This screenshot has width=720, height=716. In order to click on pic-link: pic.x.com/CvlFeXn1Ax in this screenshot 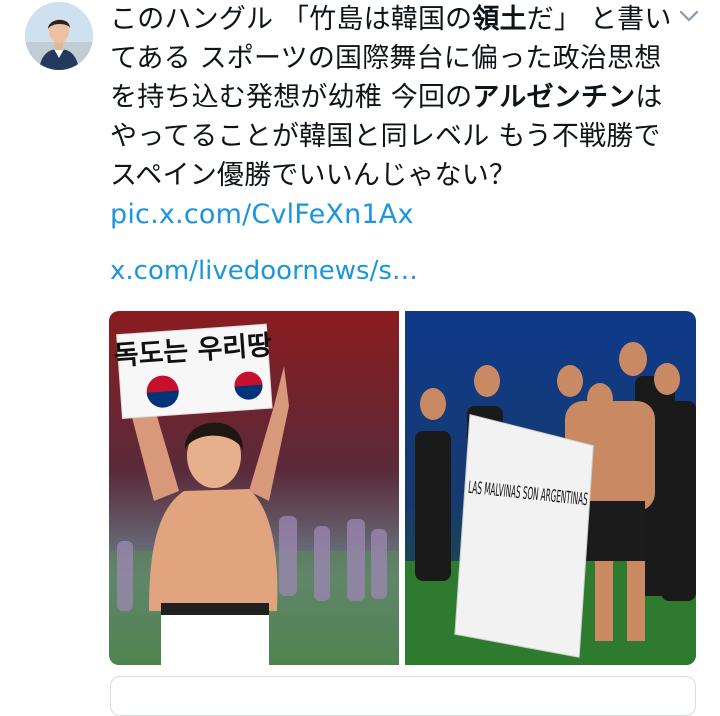, I will do `click(262, 214)`.